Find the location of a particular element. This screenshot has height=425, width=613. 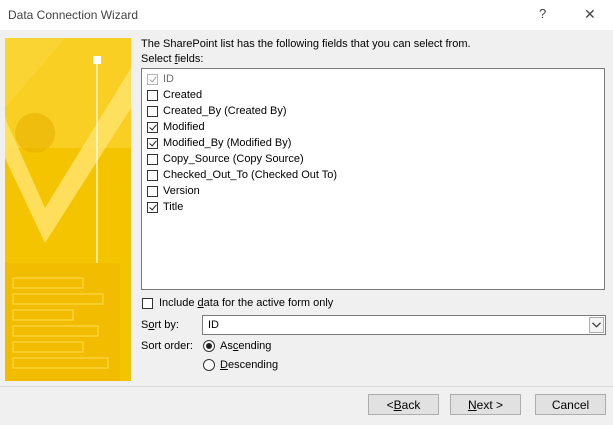

field-item-copy-source: Copy_Source (Copy Source) is located at coordinates (225, 159).